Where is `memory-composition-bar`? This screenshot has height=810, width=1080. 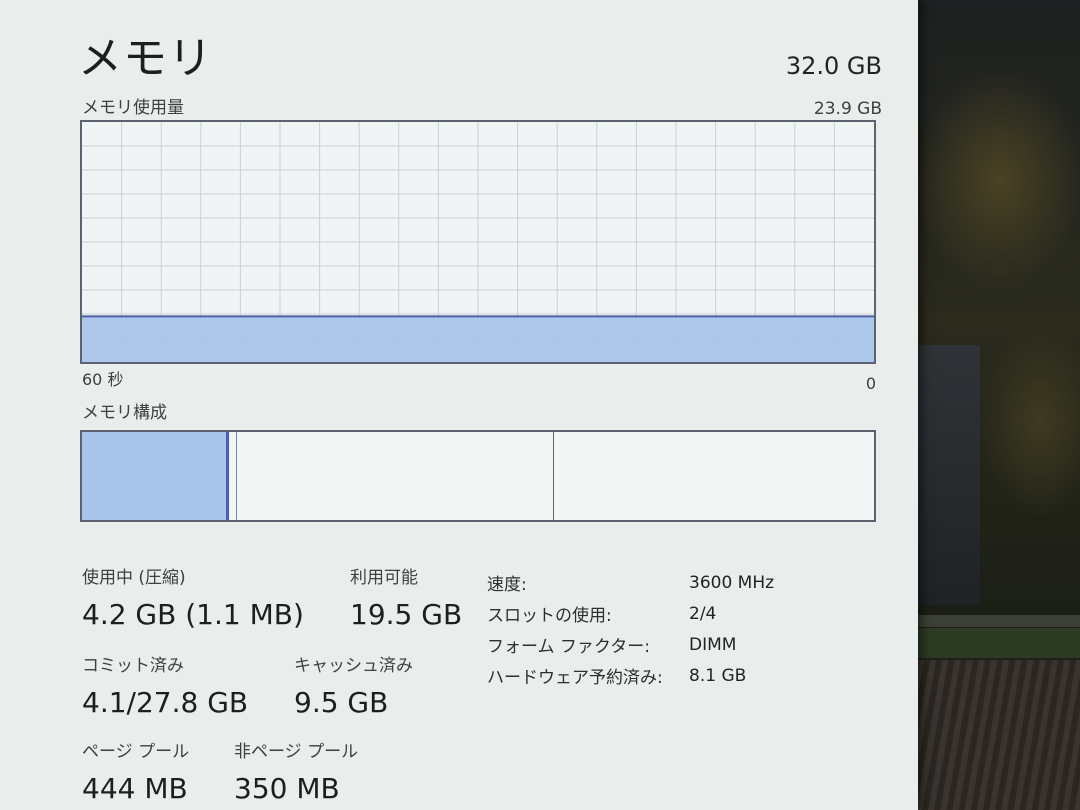 memory-composition-bar is located at coordinates (478, 476).